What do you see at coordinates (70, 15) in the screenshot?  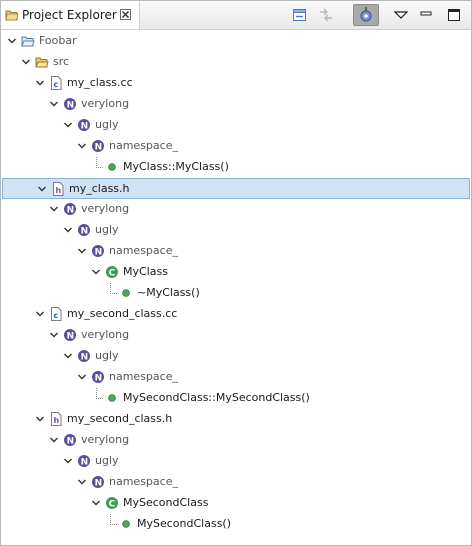 I see `project-explorer-tab: Project Explorer` at bounding box center [70, 15].